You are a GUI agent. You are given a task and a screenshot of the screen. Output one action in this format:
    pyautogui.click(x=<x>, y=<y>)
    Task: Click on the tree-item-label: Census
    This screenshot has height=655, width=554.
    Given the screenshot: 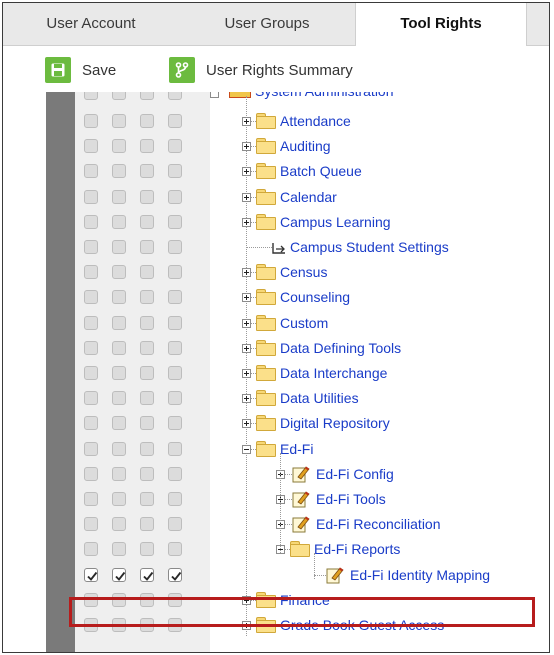 What is the action you would take?
    pyautogui.click(x=303, y=272)
    